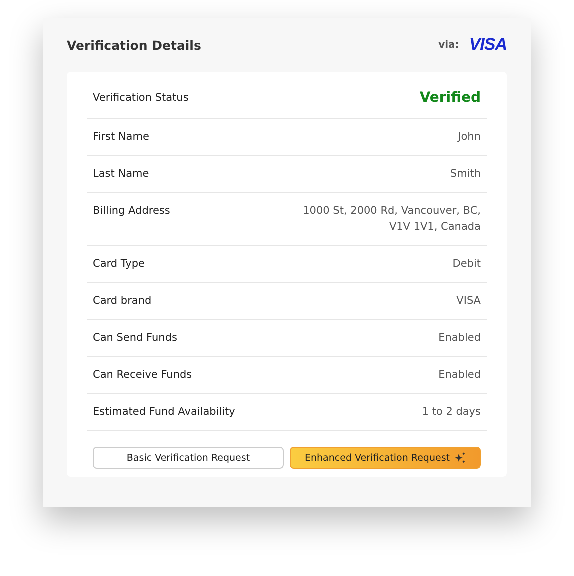 This screenshot has height=576, width=574. I want to click on panel-title: Verification Details, so click(134, 45).